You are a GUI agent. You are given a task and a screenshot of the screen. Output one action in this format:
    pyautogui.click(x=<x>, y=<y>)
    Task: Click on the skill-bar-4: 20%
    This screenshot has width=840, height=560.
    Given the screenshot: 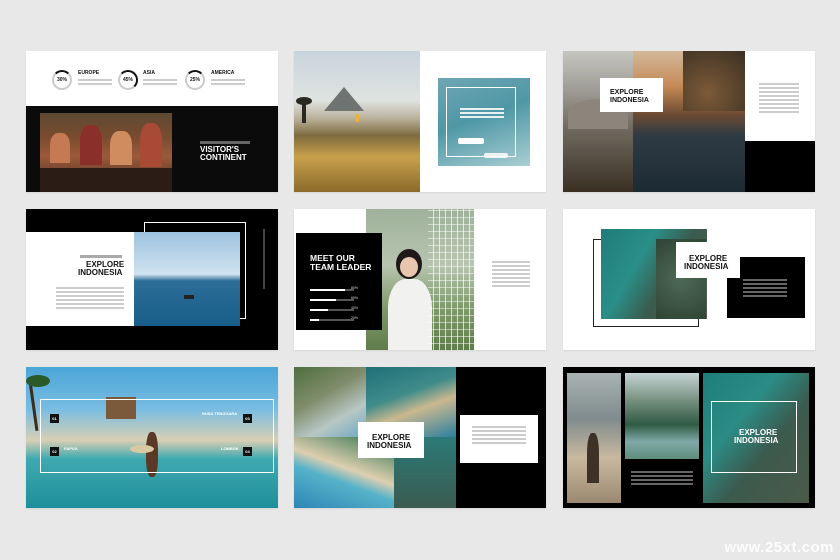 What is the action you would take?
    pyautogui.click(x=334, y=319)
    